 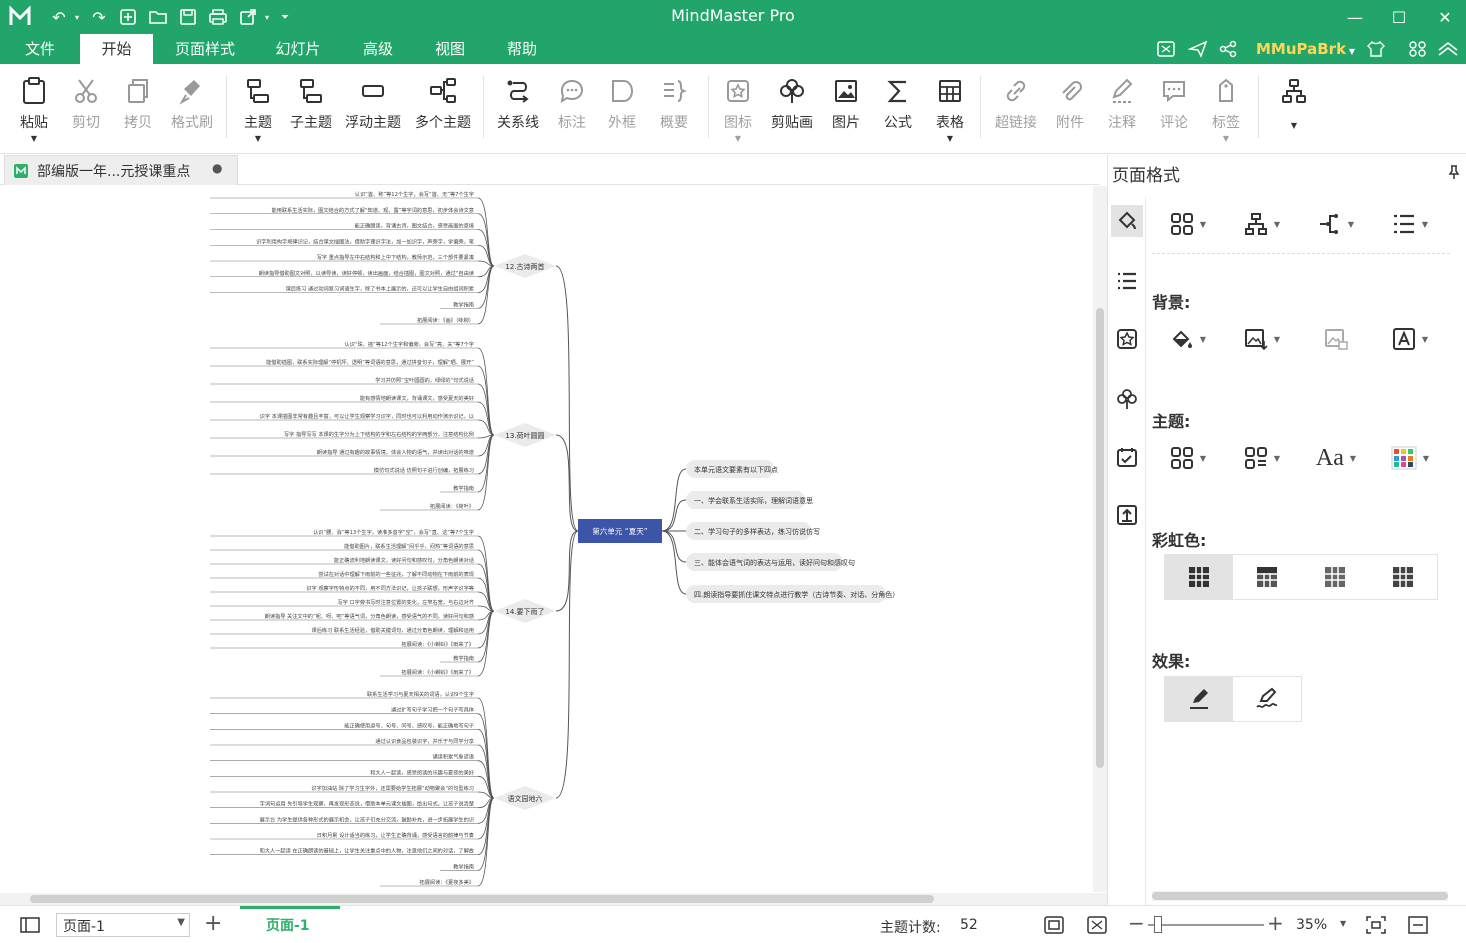 What do you see at coordinates (395, 452) in the screenshot?
I see `sub-node: 朗读指导 通过有趣的故事情境，体会人物的语气，并读出对话的味道` at bounding box center [395, 452].